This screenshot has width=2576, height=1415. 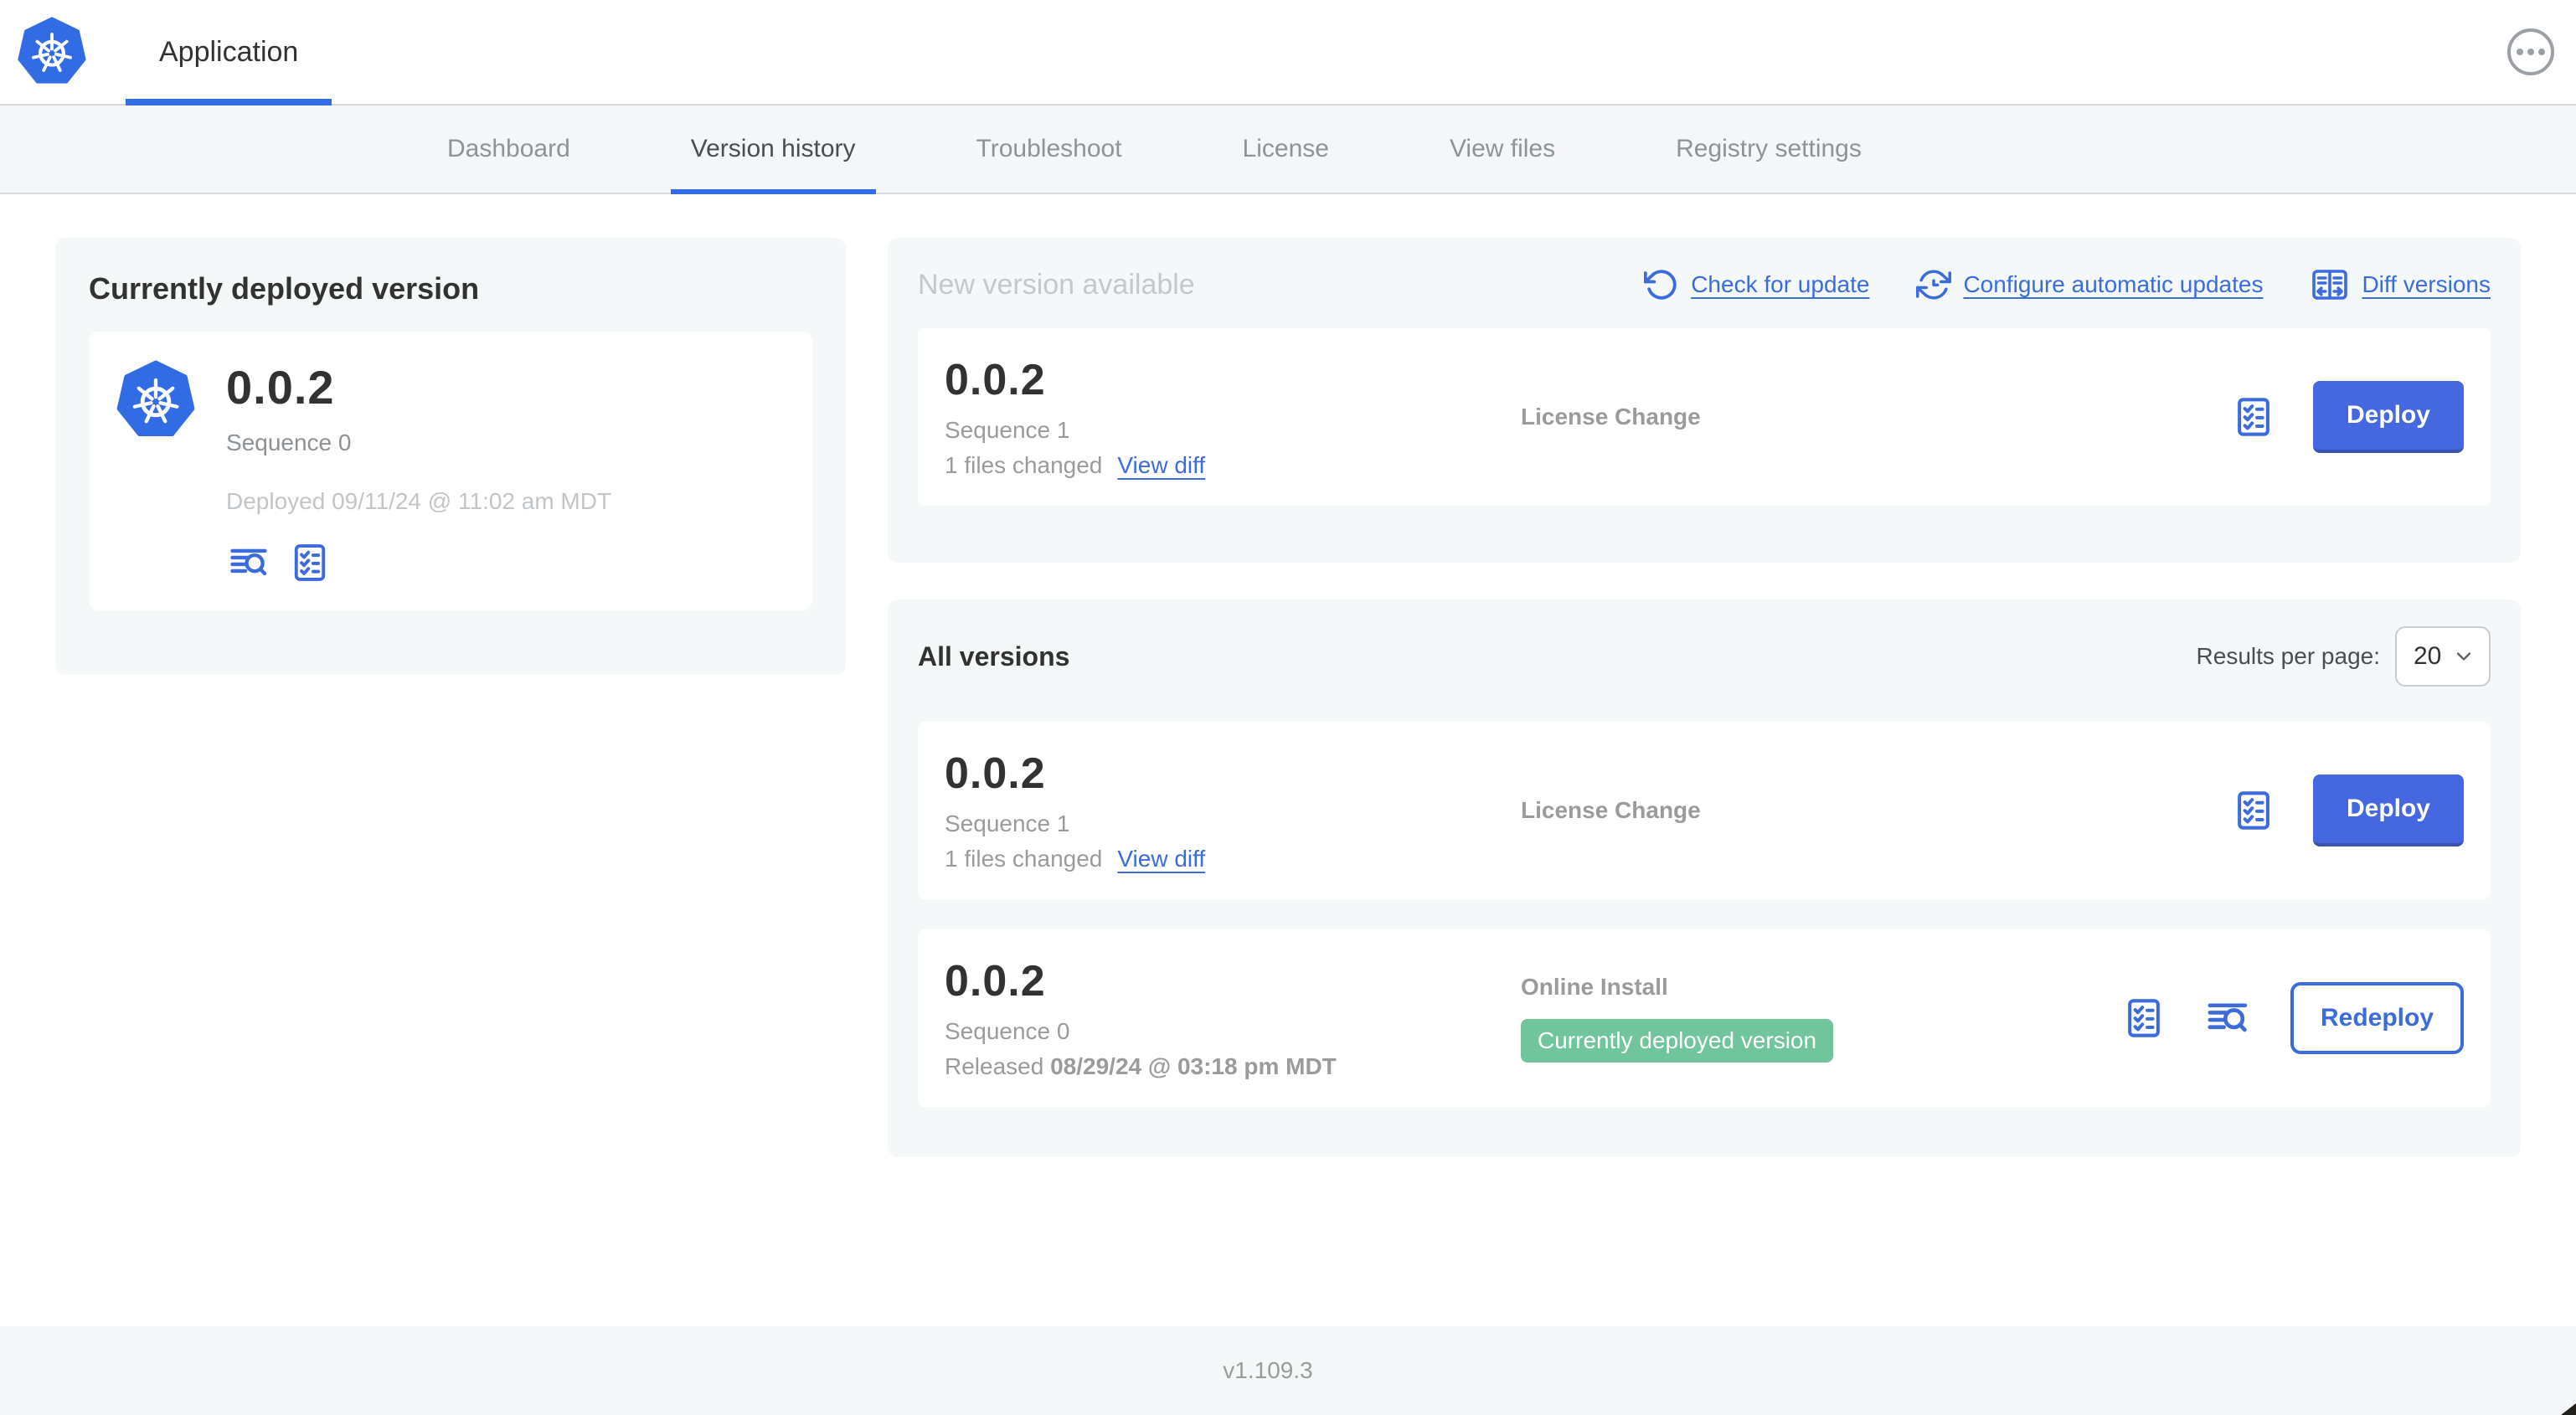 I want to click on footer: v1.109.3, so click(x=1288, y=1370).